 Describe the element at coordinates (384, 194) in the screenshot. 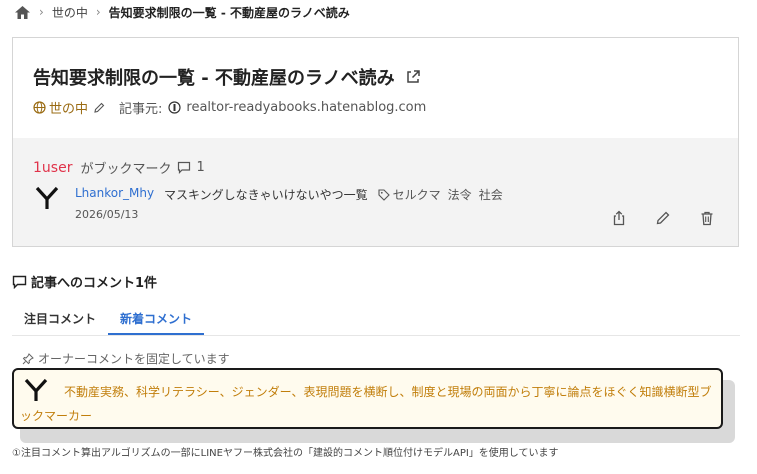

I see `tag-icon` at that location.